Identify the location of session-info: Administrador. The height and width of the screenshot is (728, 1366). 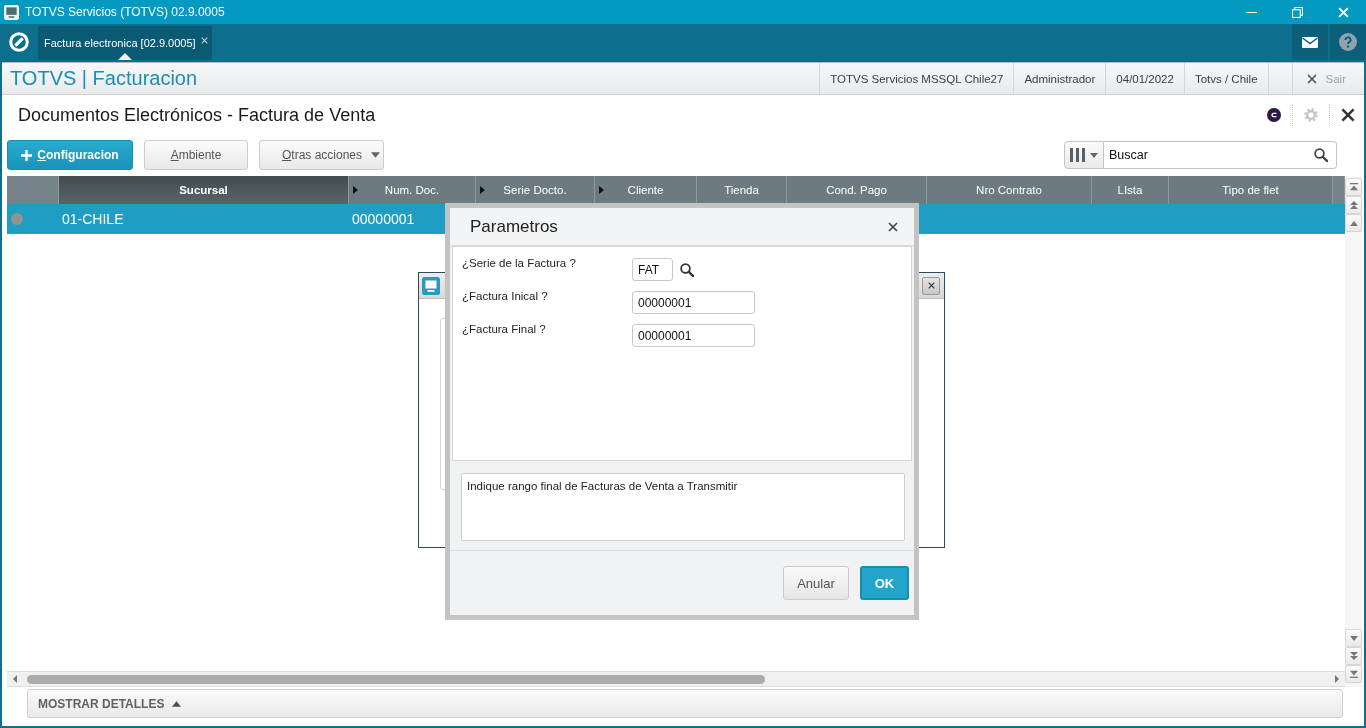
(1059, 78).